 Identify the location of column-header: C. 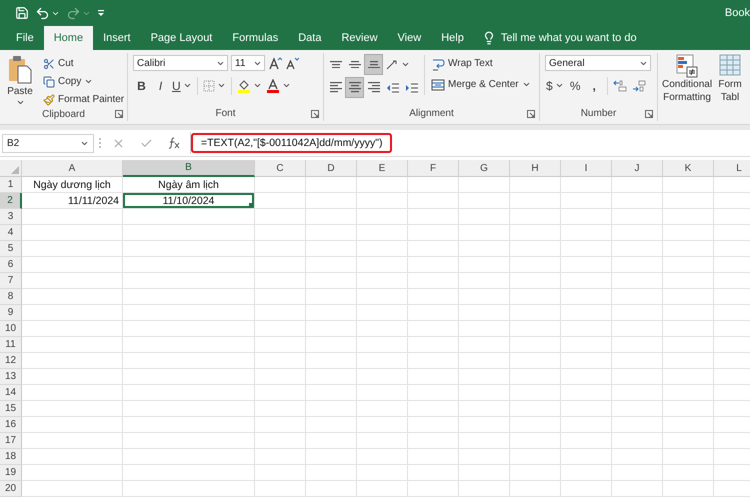
(280, 168).